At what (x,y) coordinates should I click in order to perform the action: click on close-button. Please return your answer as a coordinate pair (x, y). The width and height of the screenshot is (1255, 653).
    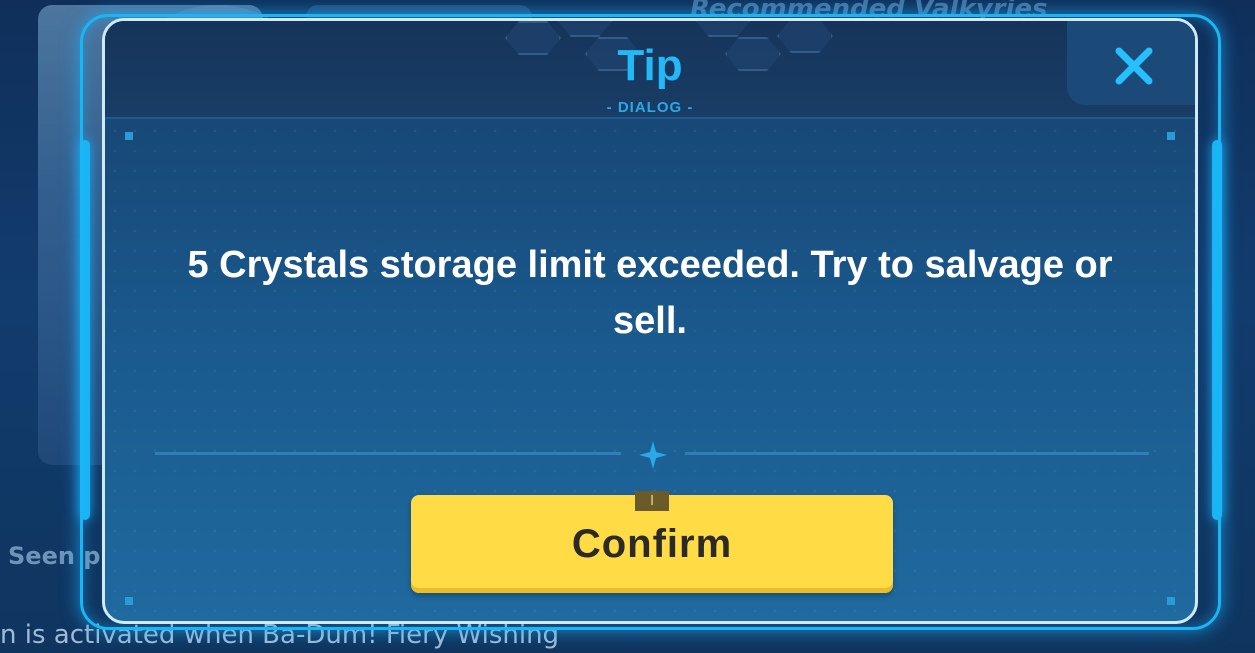
    Looking at the image, I should click on (1134, 66).